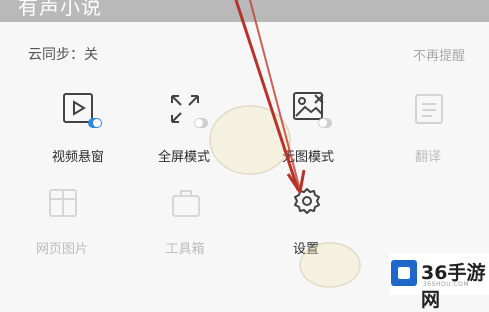 Image resolution: width=489 pixels, height=312 pixels. Describe the element at coordinates (63, 54) in the screenshot. I see `cloud-sync-status: 云同步：关` at that location.